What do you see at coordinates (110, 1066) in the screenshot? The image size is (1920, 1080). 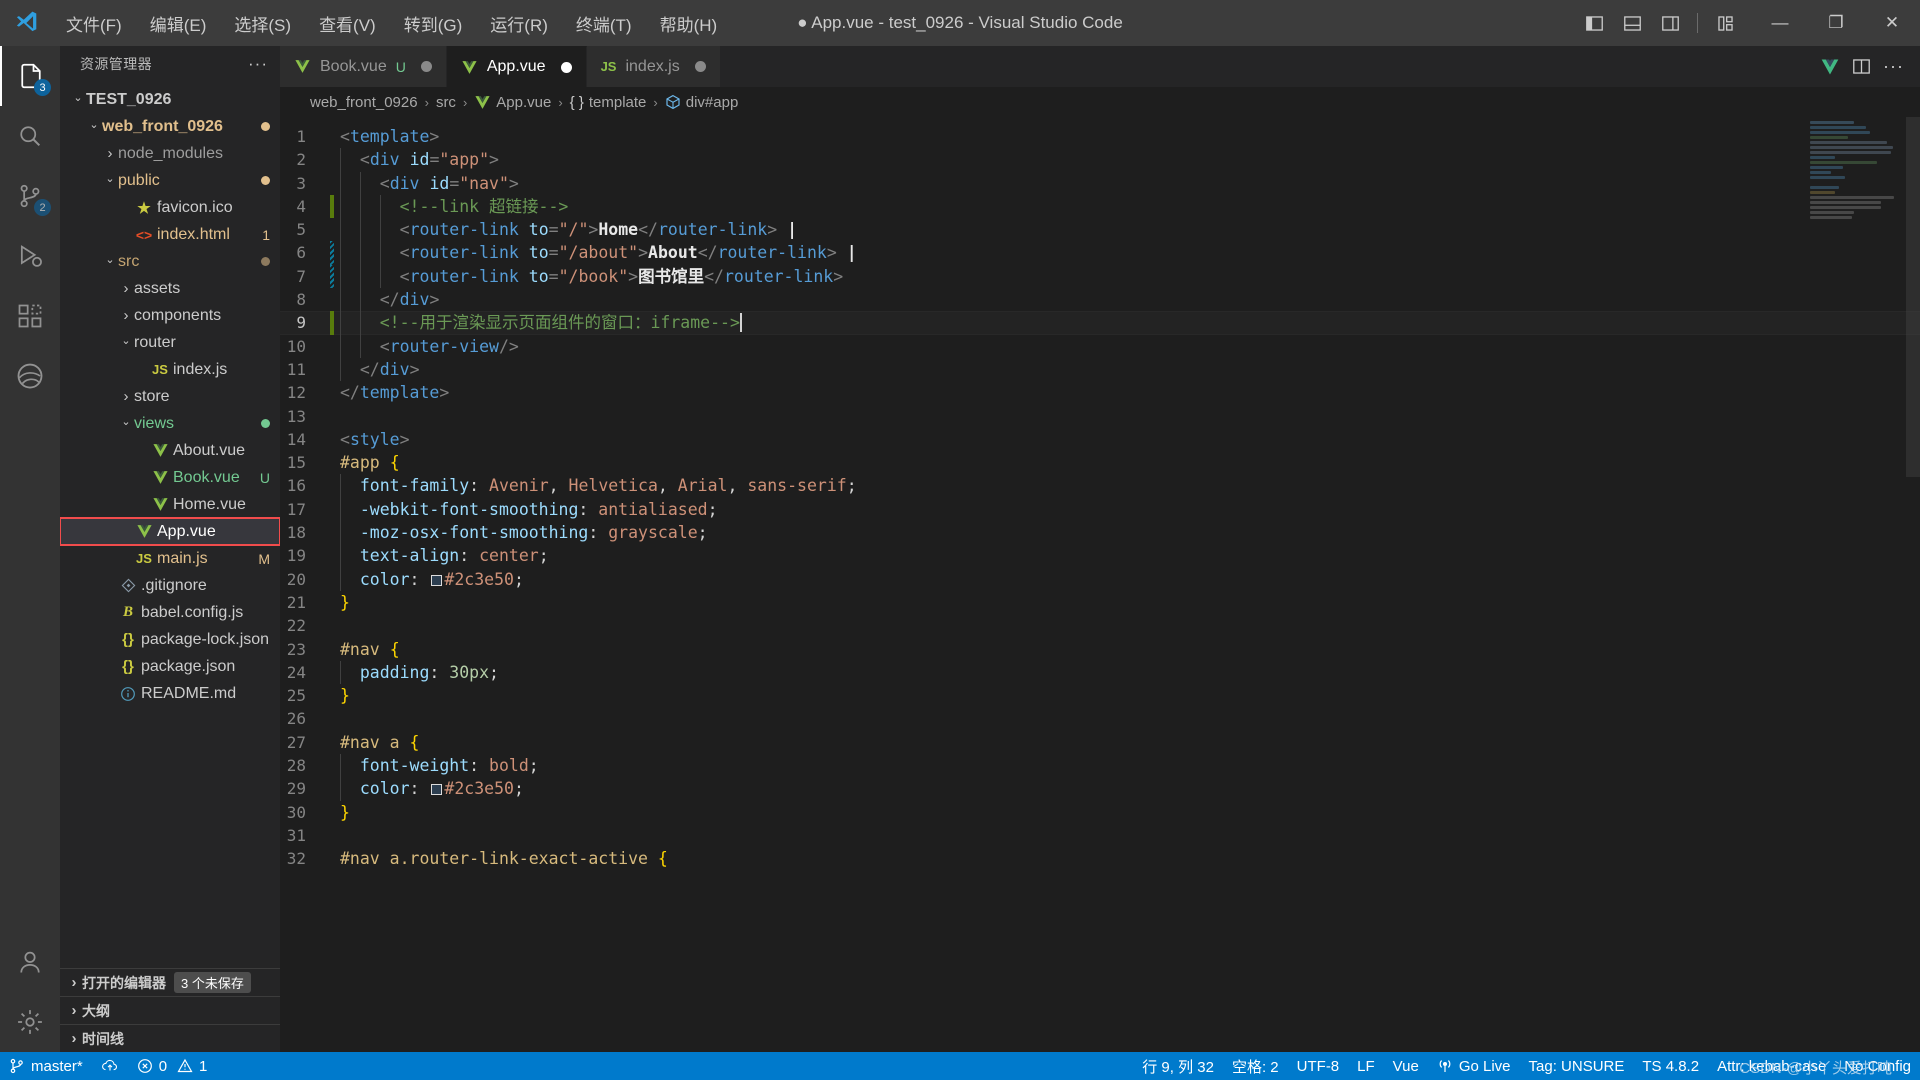 I see `status-sync` at bounding box center [110, 1066].